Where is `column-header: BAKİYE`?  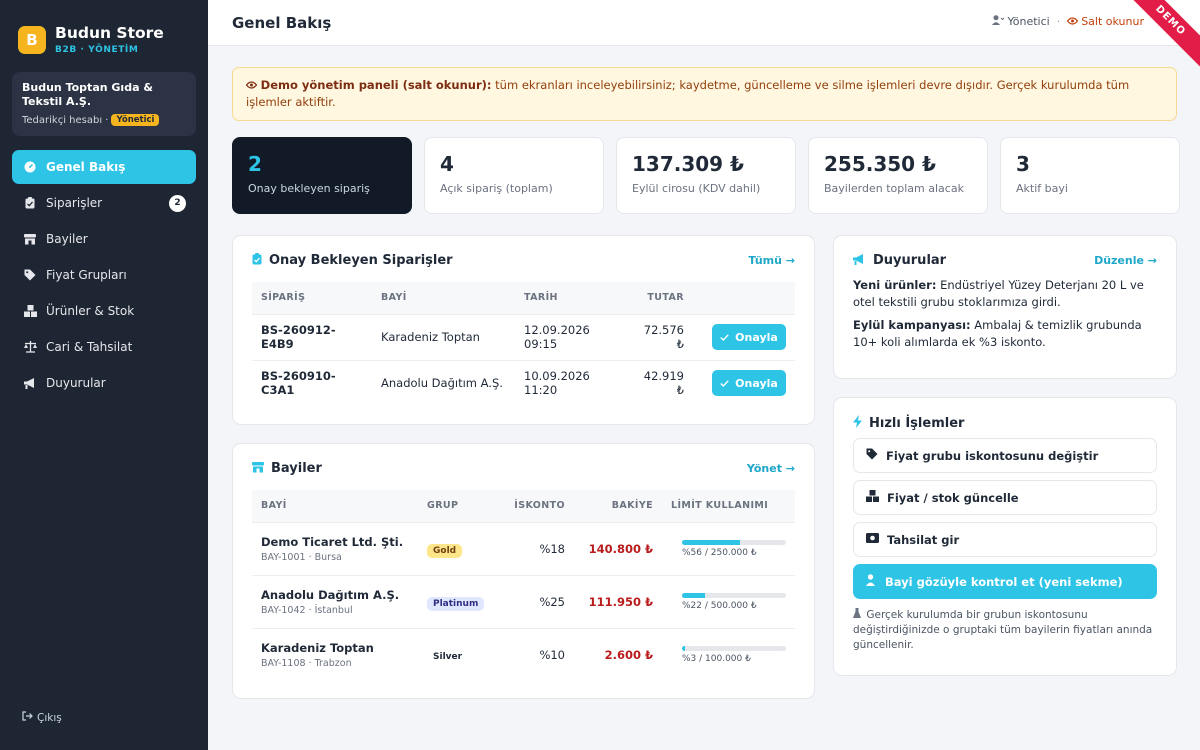 column-header: BAKİYE is located at coordinates (618, 506).